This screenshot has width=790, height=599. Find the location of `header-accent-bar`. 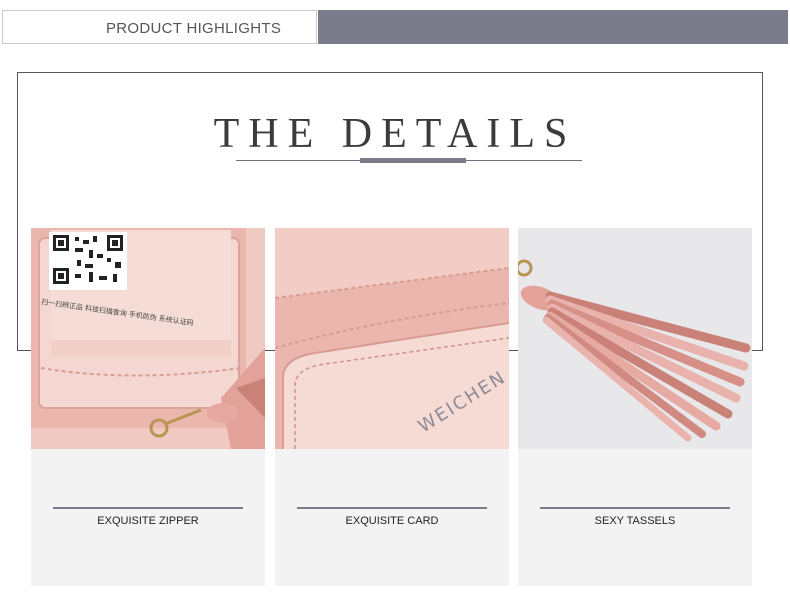

header-accent-bar is located at coordinates (553, 27).